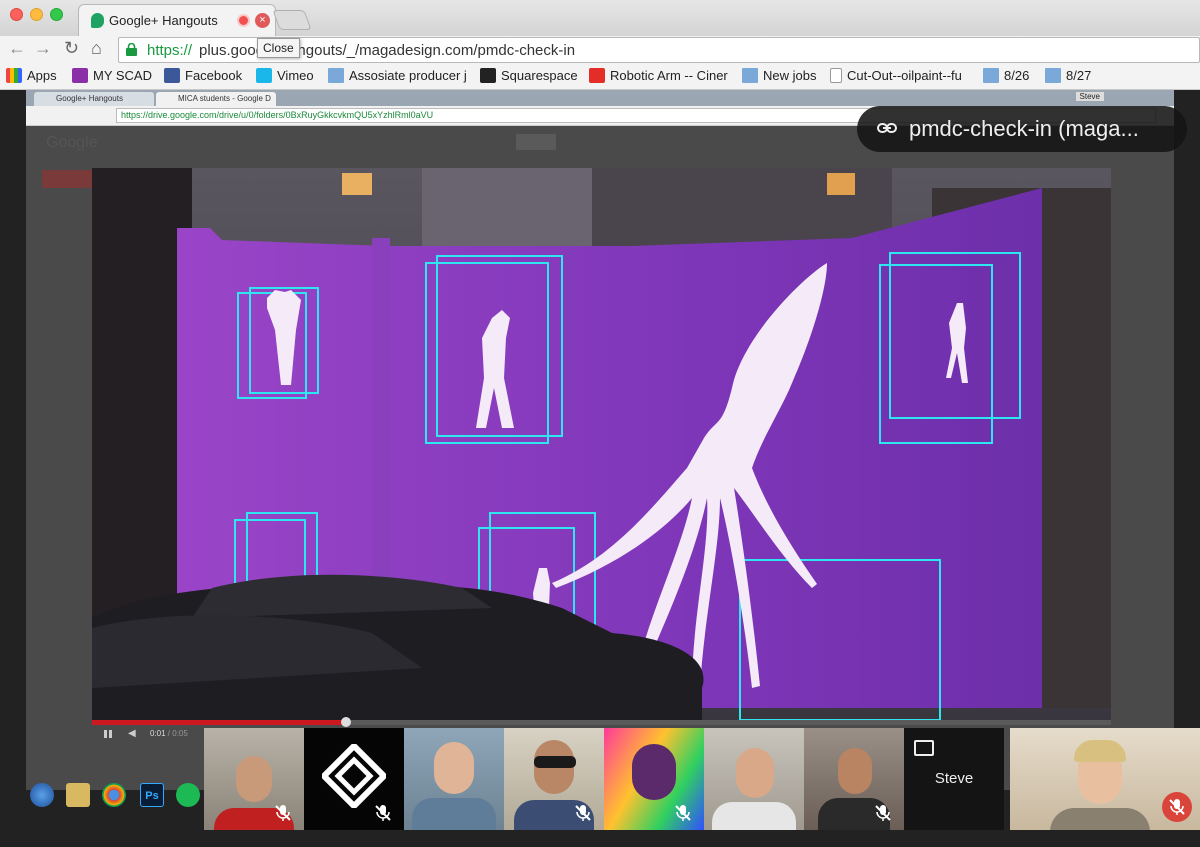  I want to click on reload-icon: ↻, so click(71, 48).